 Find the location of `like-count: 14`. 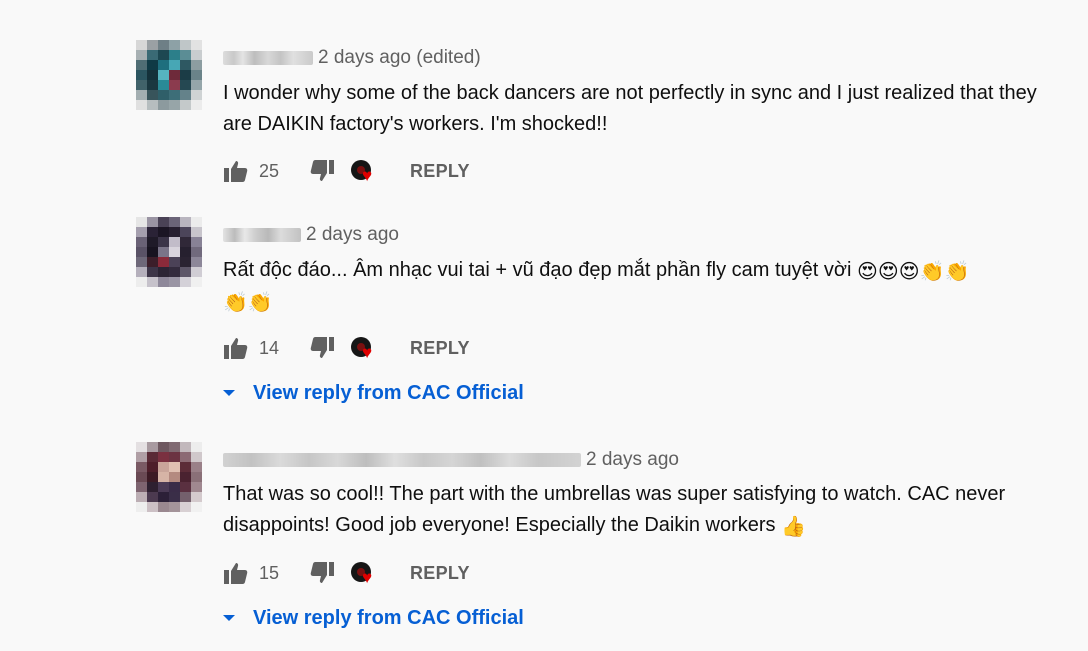

like-count: 14 is located at coordinates (269, 347).